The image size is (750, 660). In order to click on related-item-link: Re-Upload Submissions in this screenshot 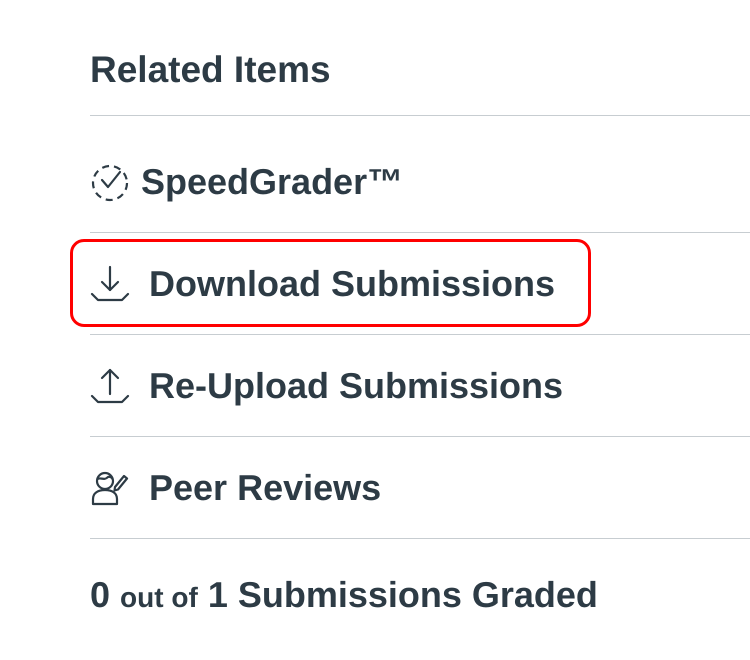, I will do `click(327, 386)`.